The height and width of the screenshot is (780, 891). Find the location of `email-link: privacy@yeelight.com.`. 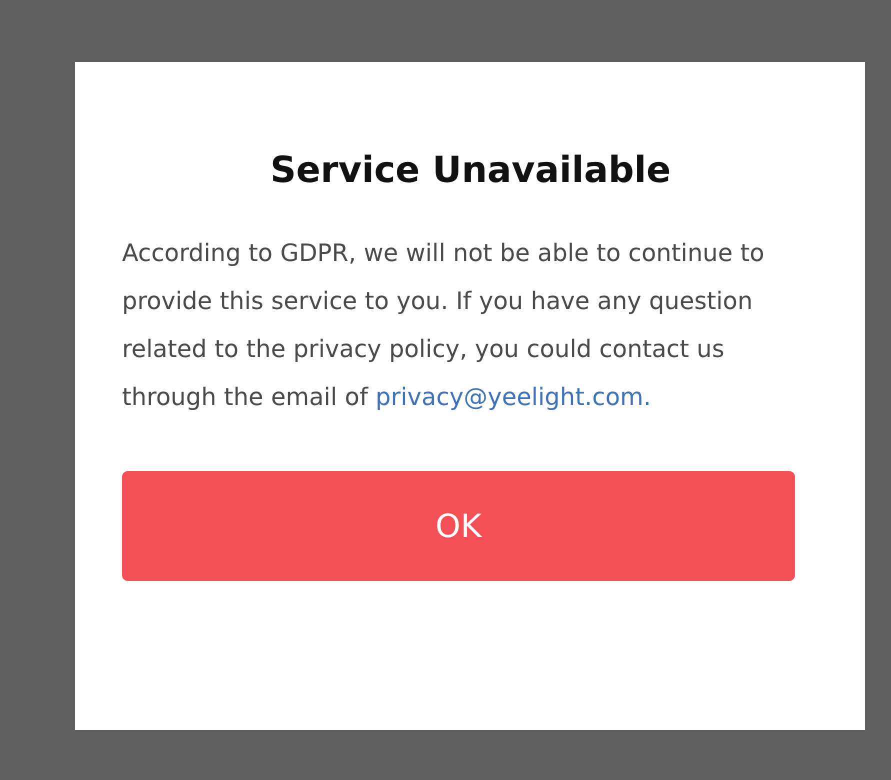

email-link: privacy@yeelight.com. is located at coordinates (514, 397).